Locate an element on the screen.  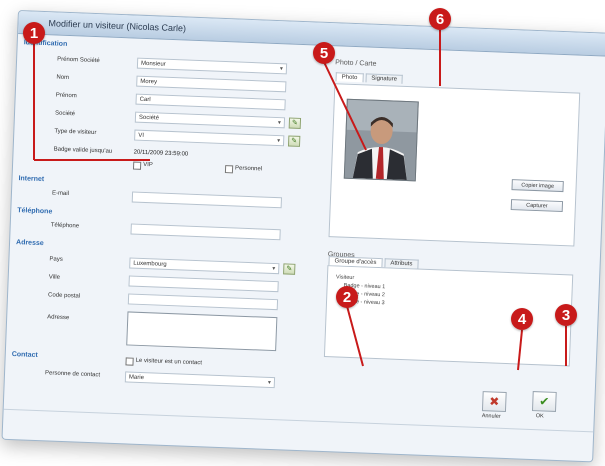
phone-label: Téléphone is located at coordinates (65, 226).